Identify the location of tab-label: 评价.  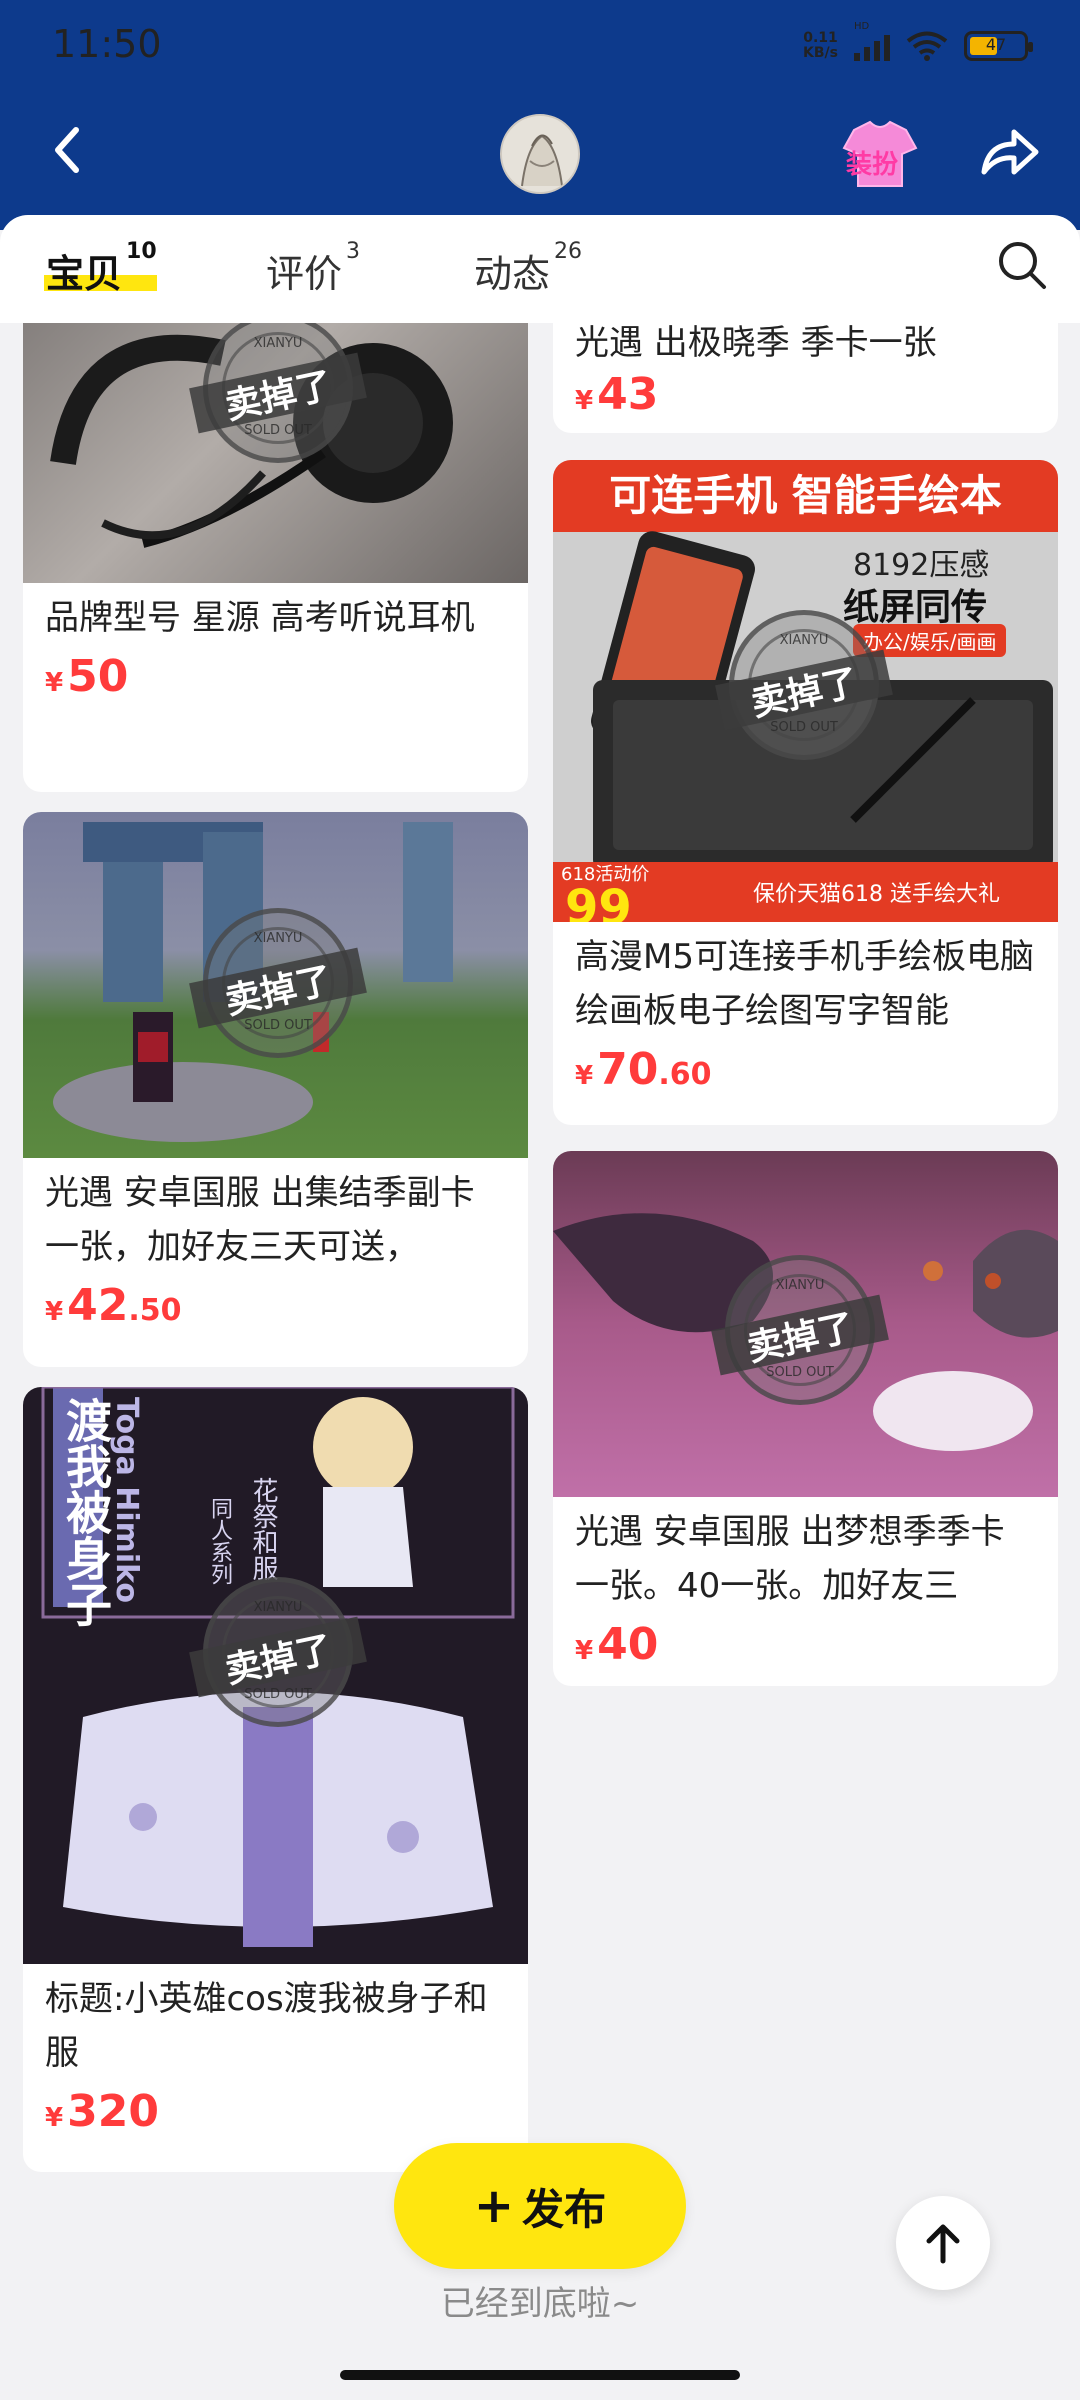
(304, 274).